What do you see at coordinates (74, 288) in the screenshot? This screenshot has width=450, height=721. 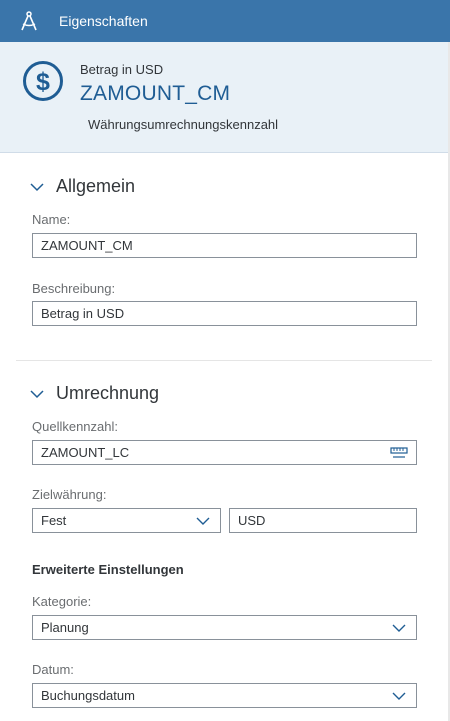 I see `description-label: Beschreibung:` at bounding box center [74, 288].